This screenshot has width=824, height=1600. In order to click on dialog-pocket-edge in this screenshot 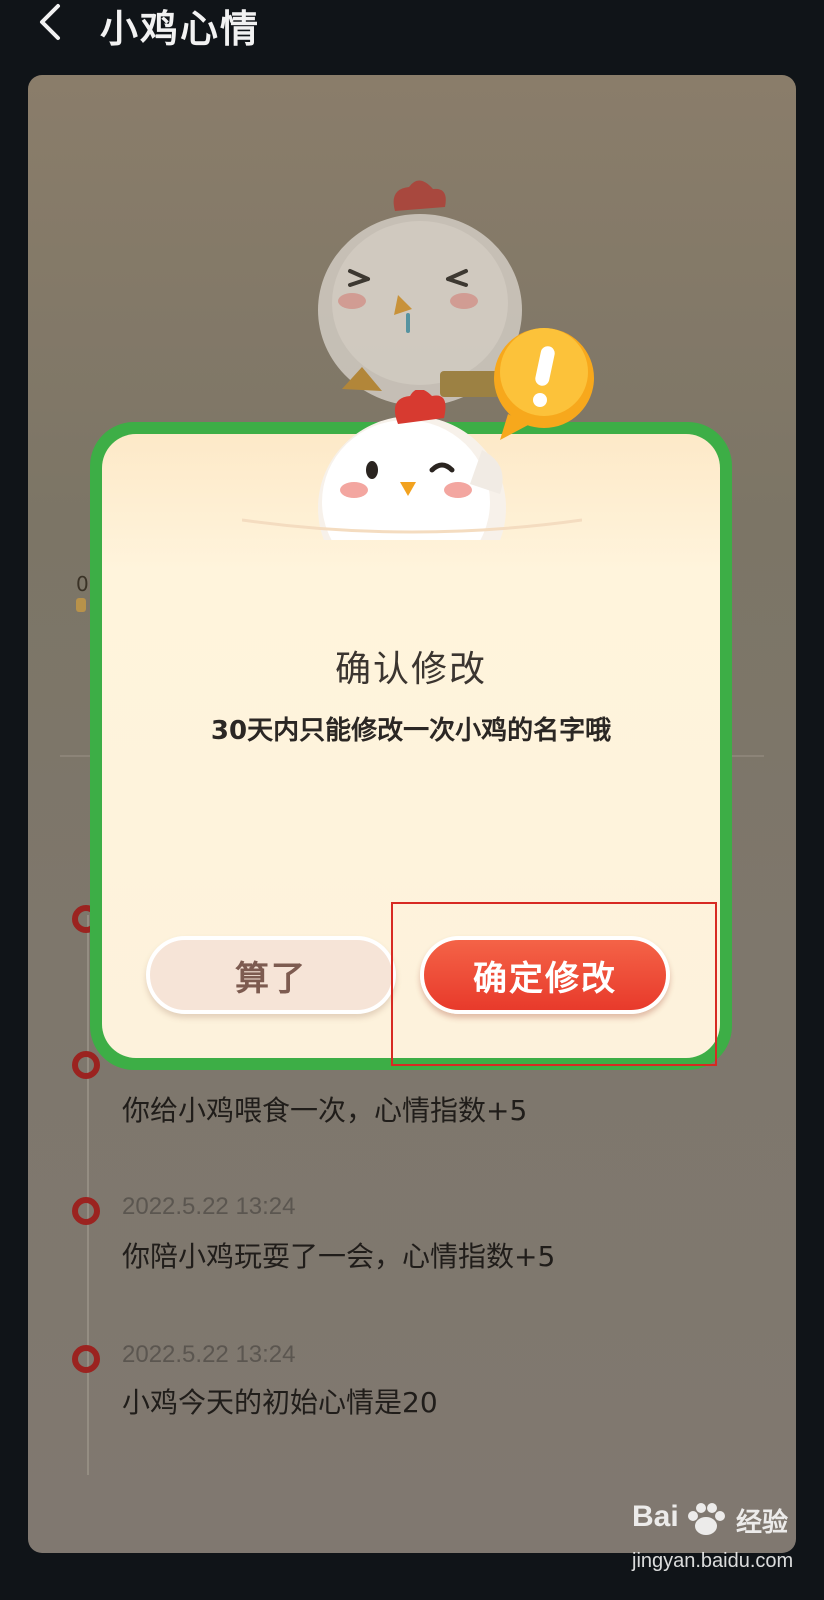, I will do `click(412, 526)`.